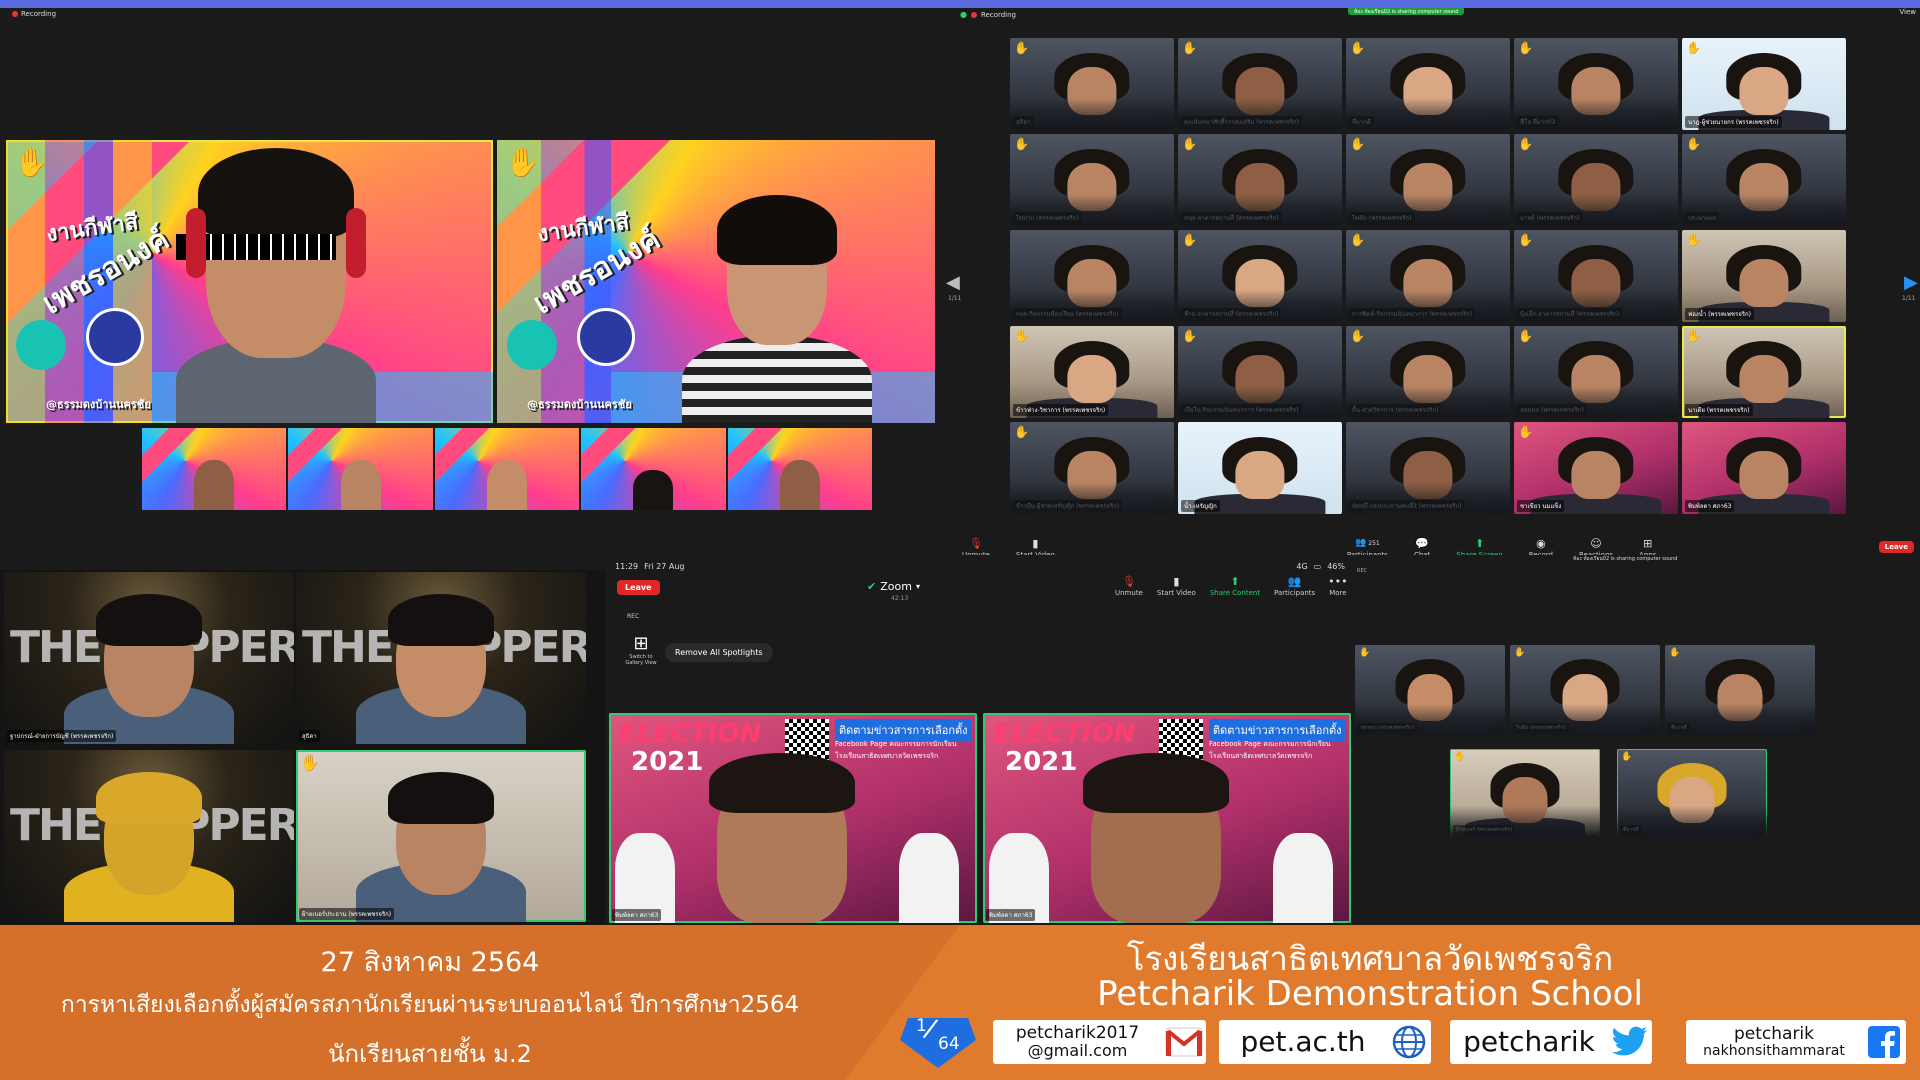 The width and height of the screenshot is (1920, 1080). I want to click on participant-name: ที่มากดี, so click(1631, 830).